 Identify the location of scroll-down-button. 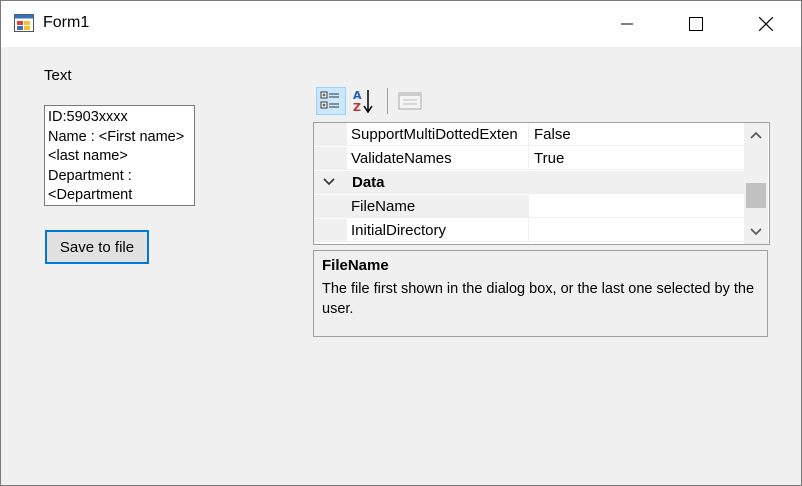
(756, 232).